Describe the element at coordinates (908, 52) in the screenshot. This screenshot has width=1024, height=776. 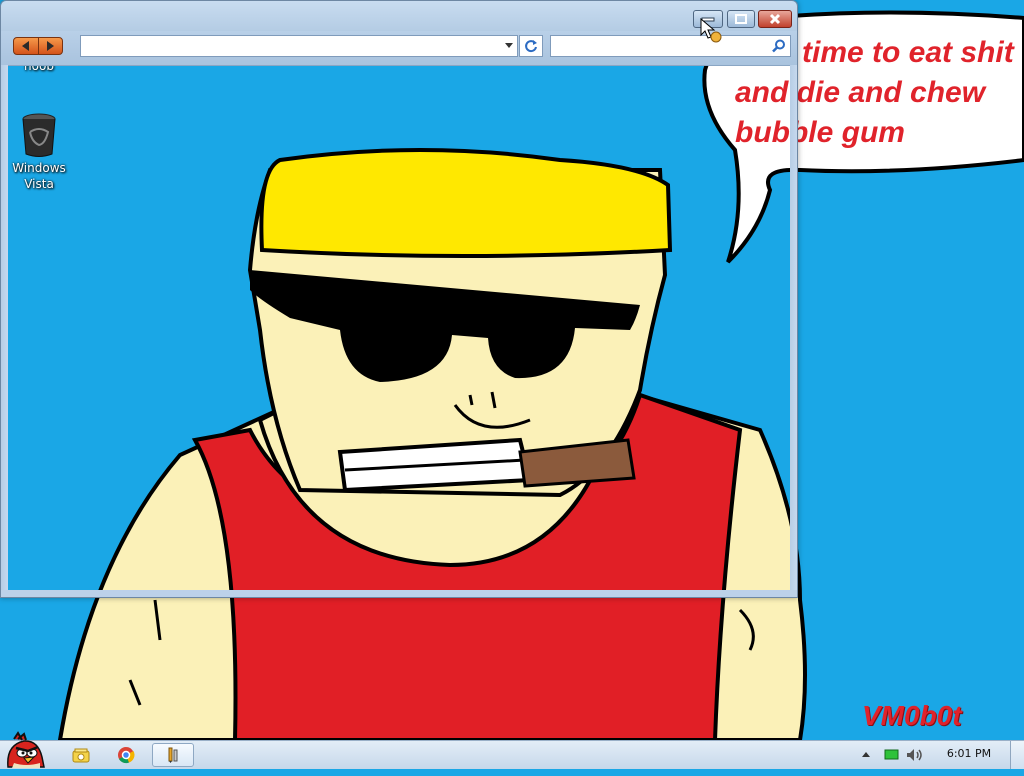
I see `speech-line-1: time to eat shit` at that location.